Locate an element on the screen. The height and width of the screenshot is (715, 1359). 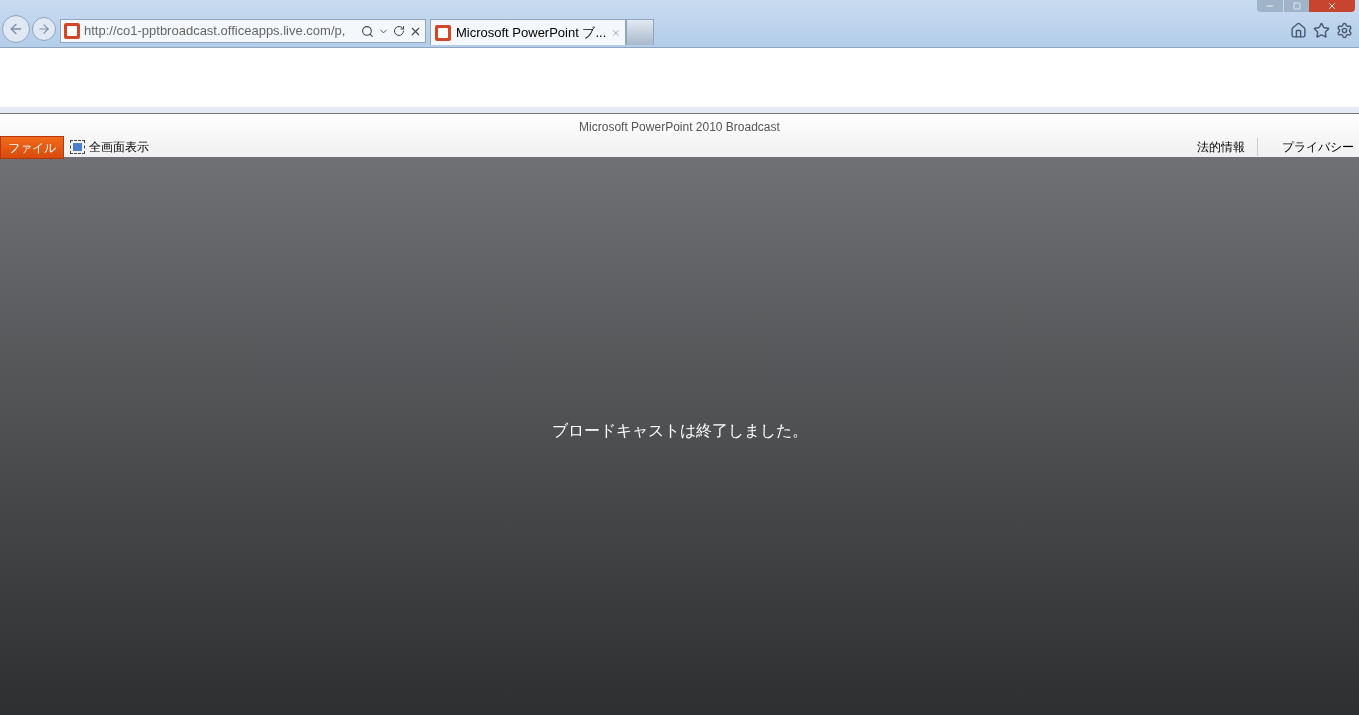
close-button is located at coordinates (1332, 6).